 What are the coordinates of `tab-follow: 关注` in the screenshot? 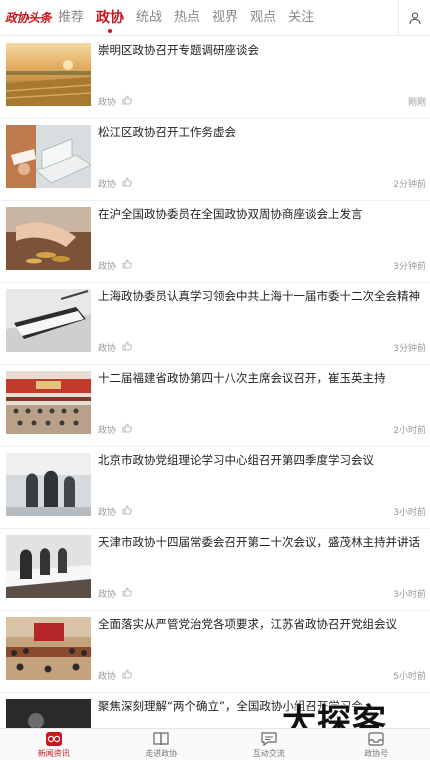 It's located at (301, 18).